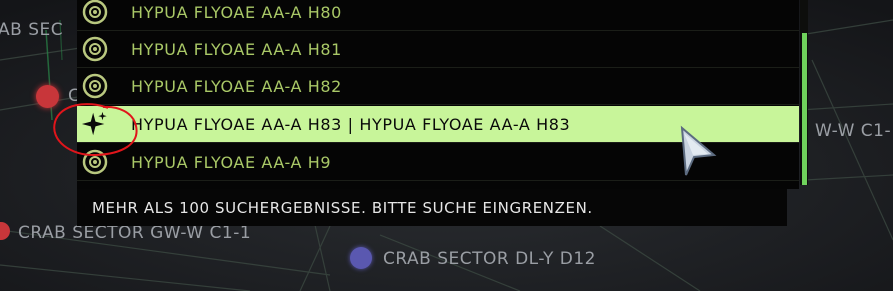 This screenshot has width=893, height=291. Describe the element at coordinates (438, 15) in the screenshot. I see `result-row: HYPUA FLYOAE AA-A H80` at that location.